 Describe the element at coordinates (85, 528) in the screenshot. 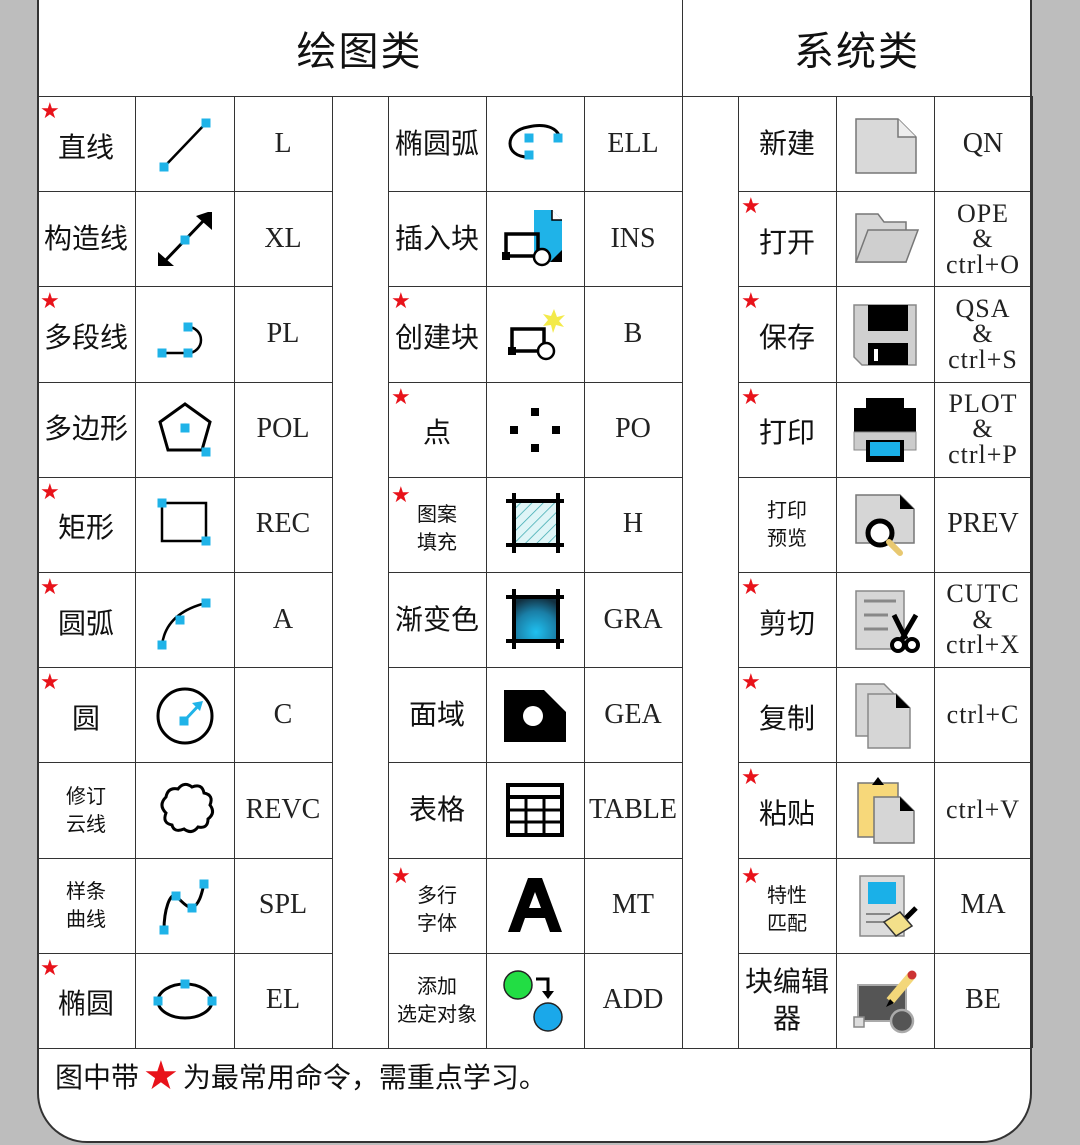

I see `command-name: 矩形` at that location.